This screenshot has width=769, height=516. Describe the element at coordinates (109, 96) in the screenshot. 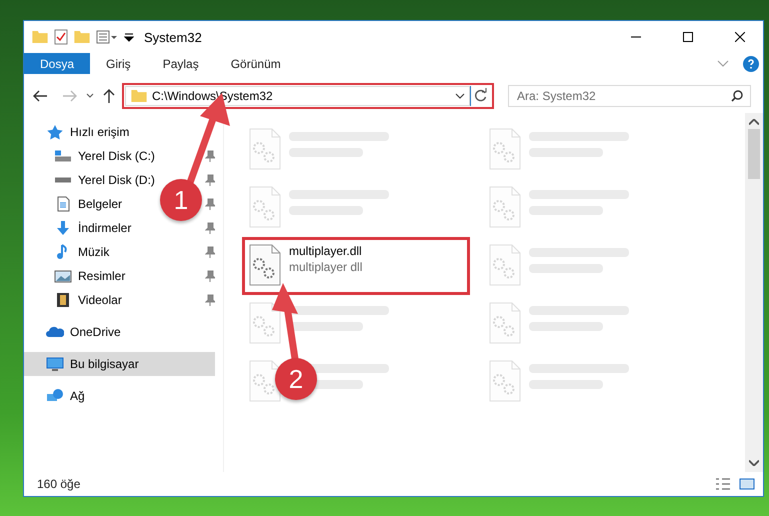

I see `up-arrow-icon` at that location.